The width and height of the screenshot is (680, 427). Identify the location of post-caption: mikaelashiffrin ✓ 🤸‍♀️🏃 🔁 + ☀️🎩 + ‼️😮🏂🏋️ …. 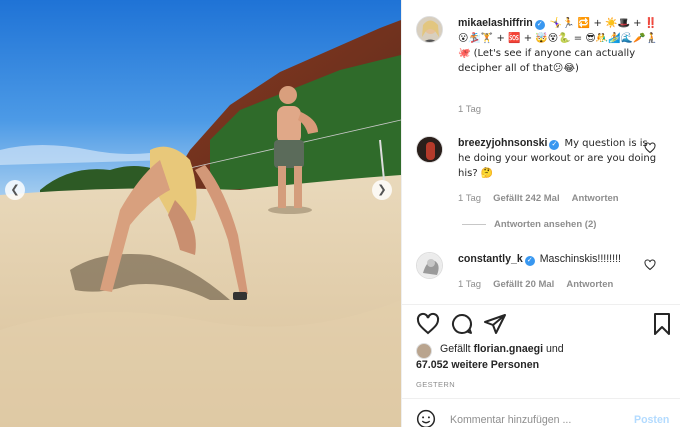
(543, 65).